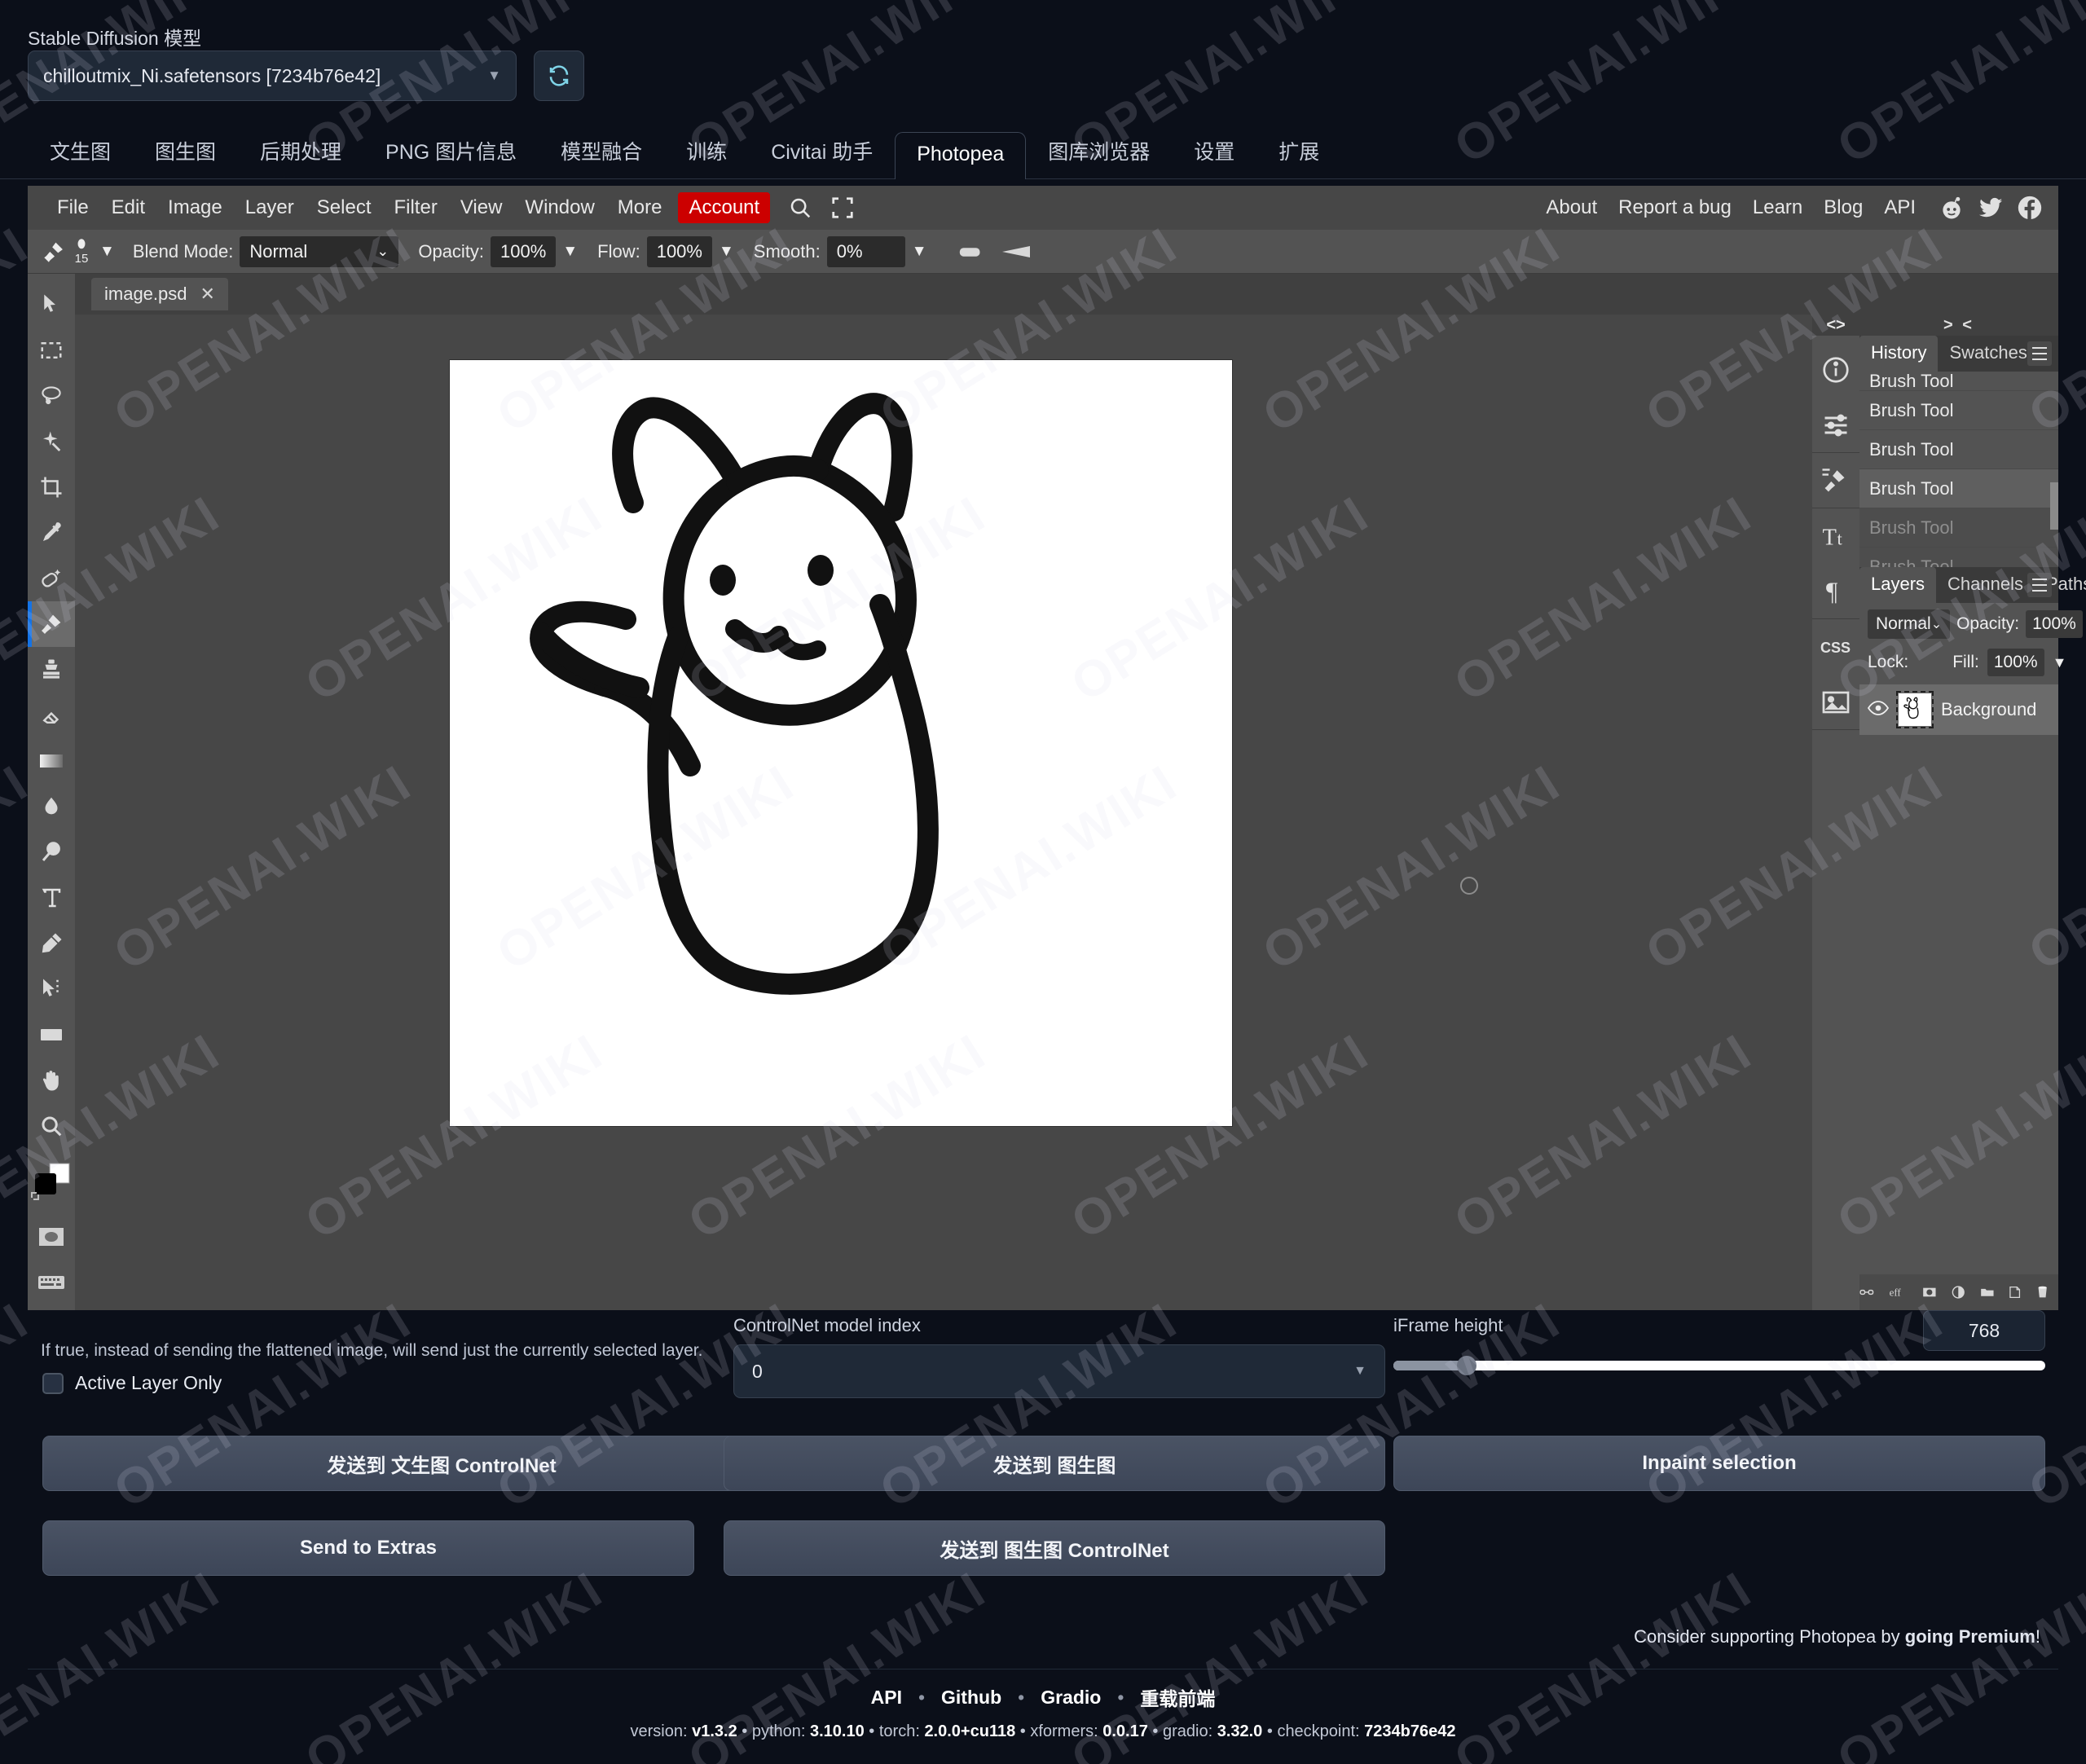 Image resolution: width=2086 pixels, height=1764 pixels. I want to click on main-tab-2: 后期处理, so click(301, 151).